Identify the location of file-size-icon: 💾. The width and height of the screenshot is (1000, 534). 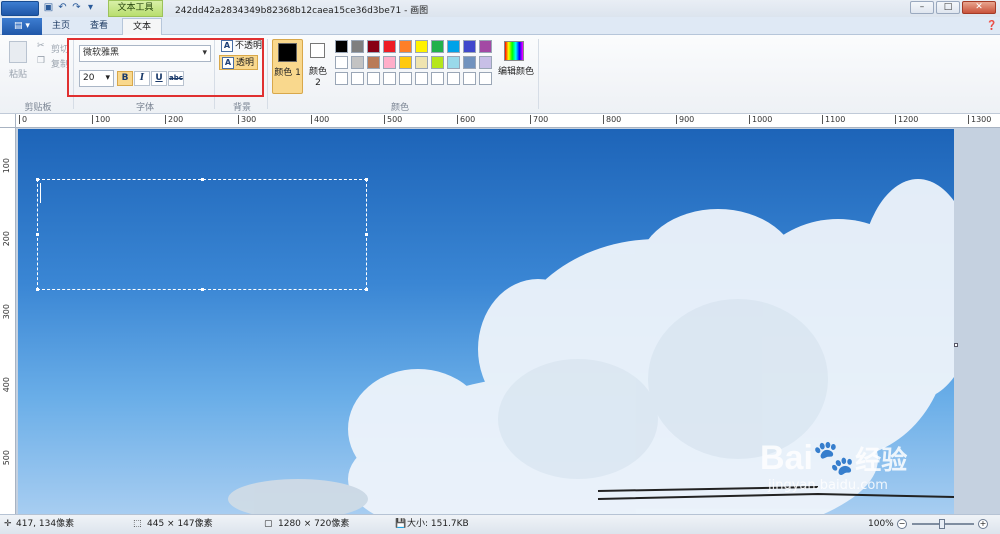
(401, 524).